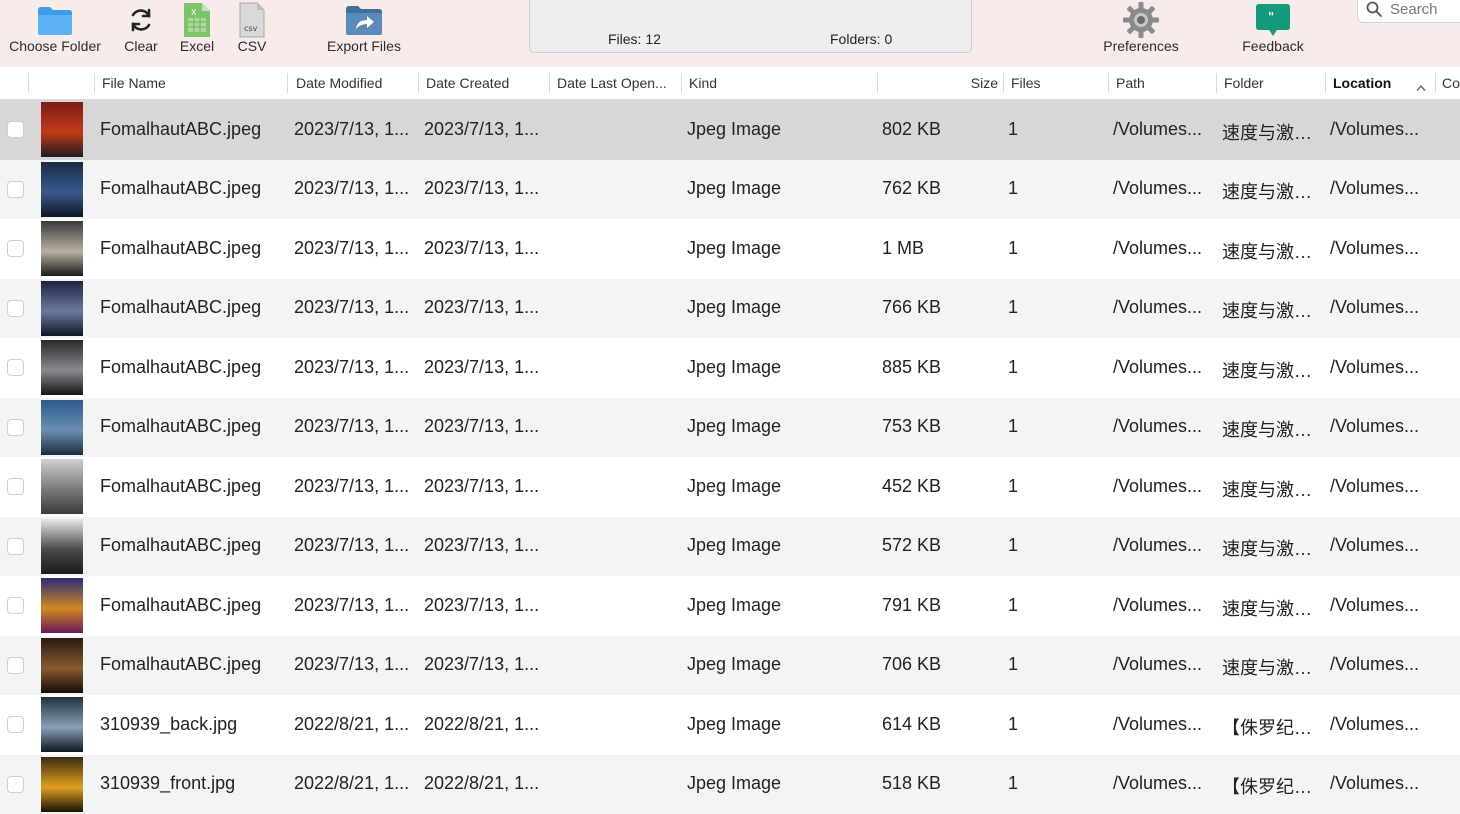  I want to click on file-thumbnail, so click(62, 724).